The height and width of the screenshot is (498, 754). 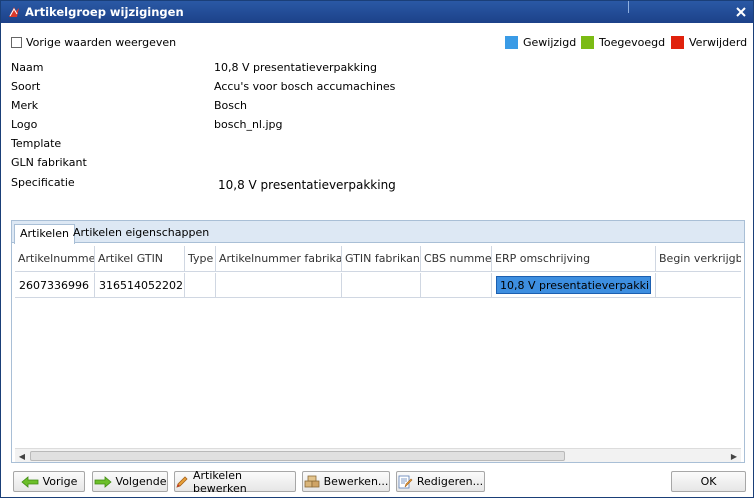 I want to click on legend-added-label: Toegevoegd, so click(x=632, y=42).